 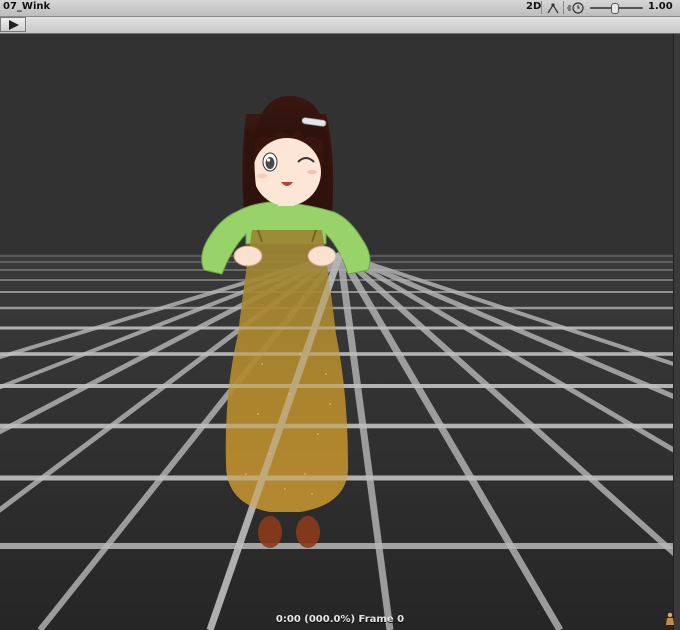 I want to click on play-button, so click(x=13, y=24).